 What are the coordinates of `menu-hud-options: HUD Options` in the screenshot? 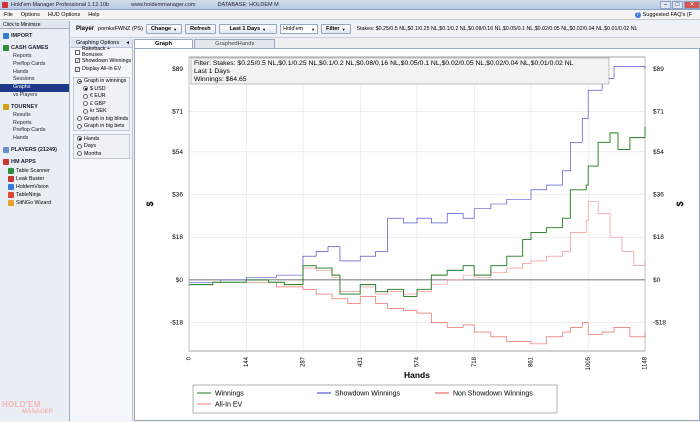 It's located at (64, 15).